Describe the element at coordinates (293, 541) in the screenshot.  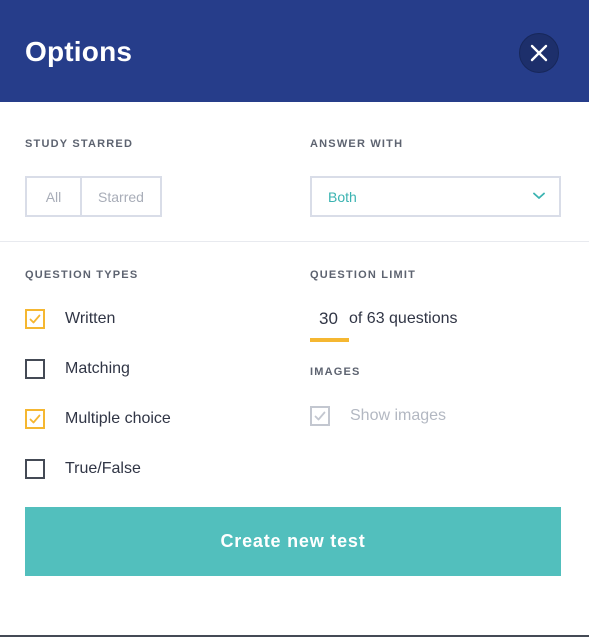
I see `create-new-test-button: Create new test` at that location.